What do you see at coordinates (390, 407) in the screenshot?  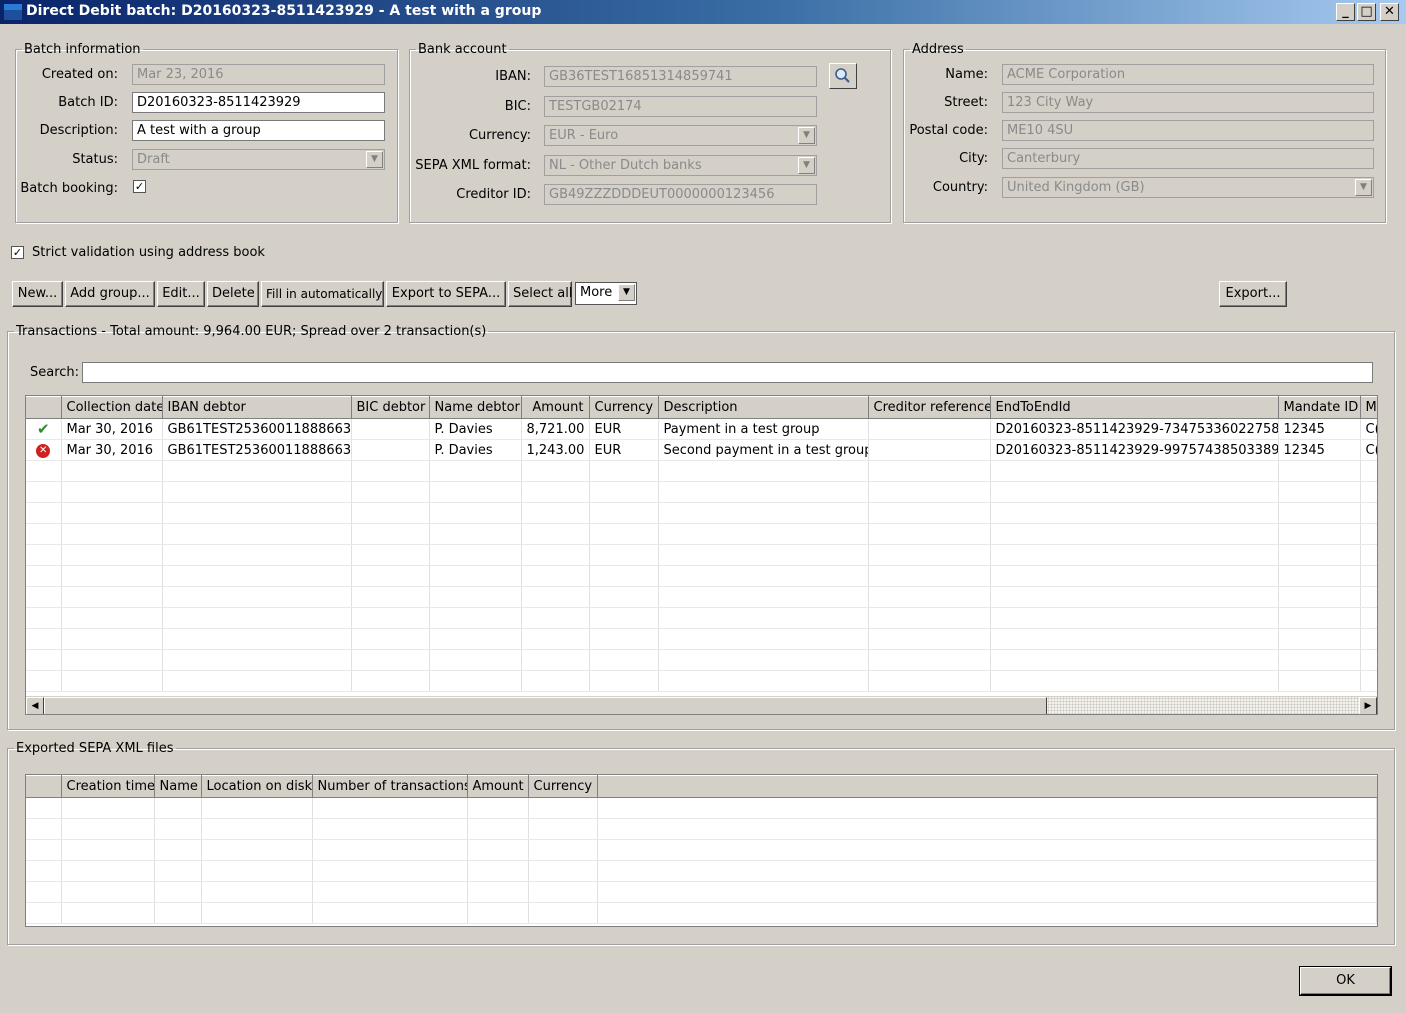 I see `column-header: BIC debtor` at bounding box center [390, 407].